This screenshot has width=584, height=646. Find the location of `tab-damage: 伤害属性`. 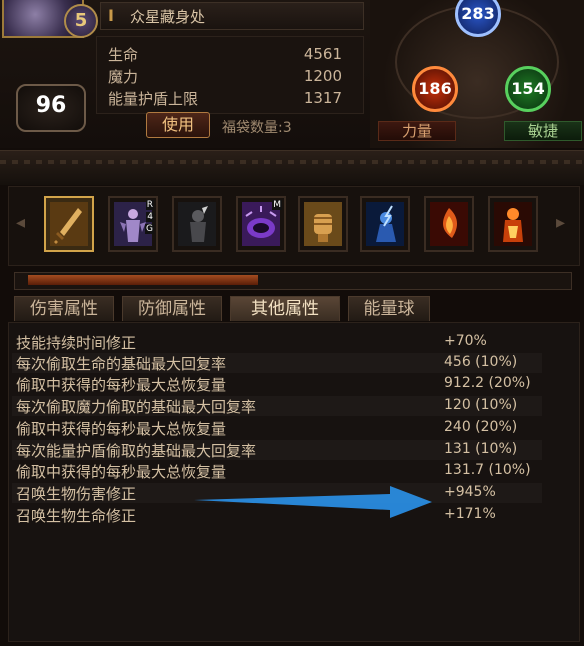

tab-damage: 伤害属性 is located at coordinates (64, 308).